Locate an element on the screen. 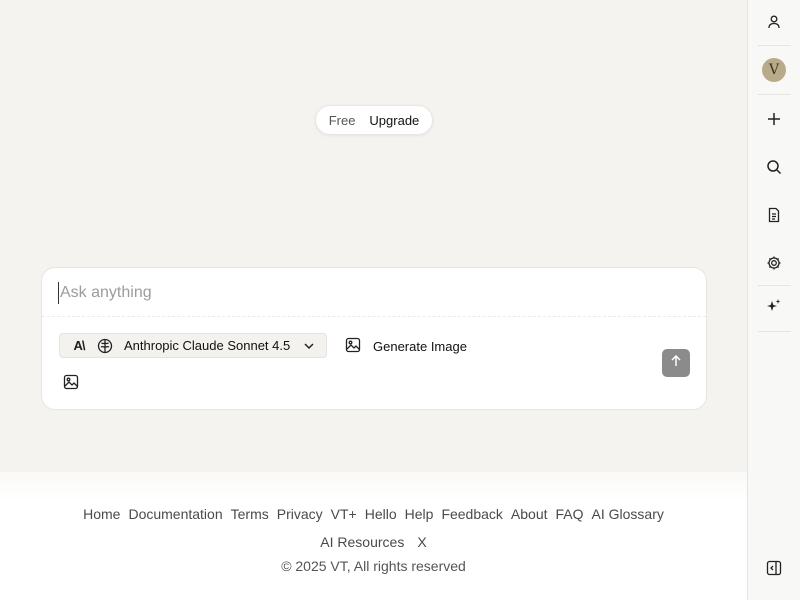 The width and height of the screenshot is (800, 600). plan-upgrade-option: Upgrade is located at coordinates (394, 120).